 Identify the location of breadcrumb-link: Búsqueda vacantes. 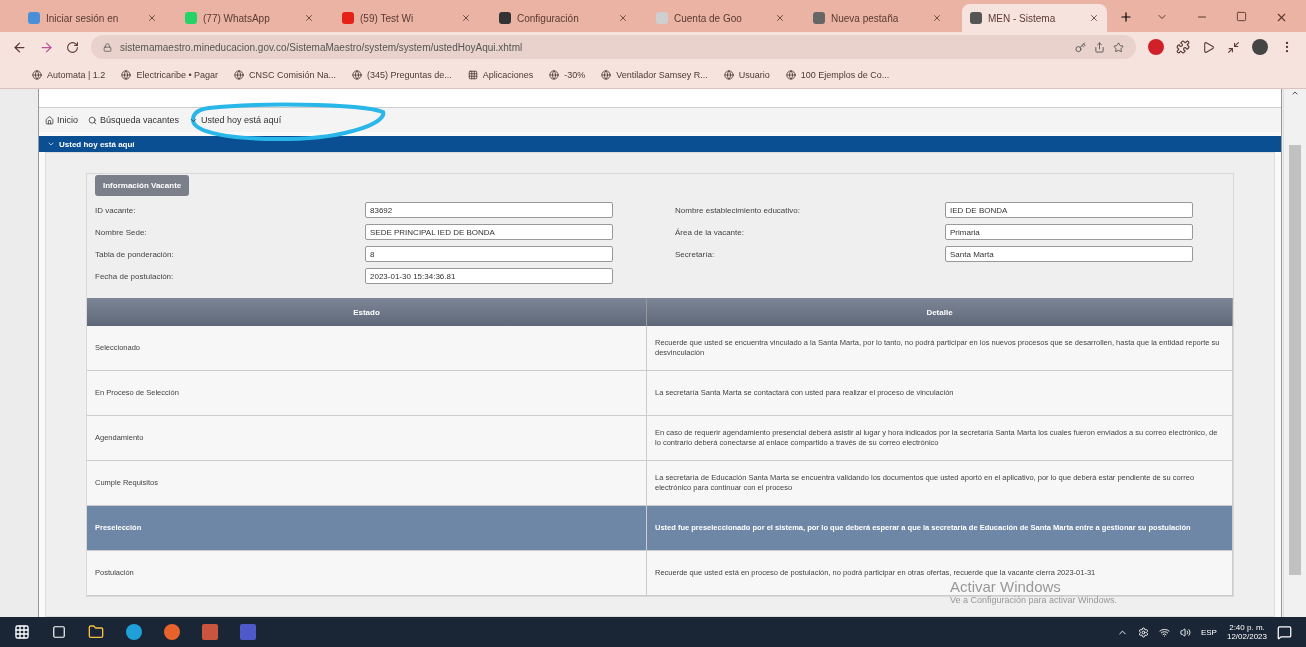
(134, 120).